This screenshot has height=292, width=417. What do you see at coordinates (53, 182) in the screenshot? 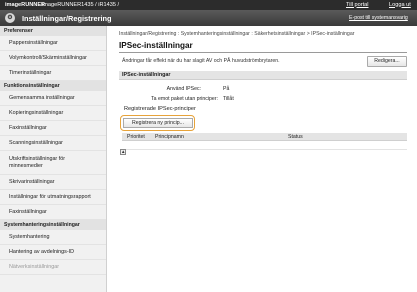
I see `sidebar-item-printer-settings: Skrivarinställningar` at bounding box center [53, 182].